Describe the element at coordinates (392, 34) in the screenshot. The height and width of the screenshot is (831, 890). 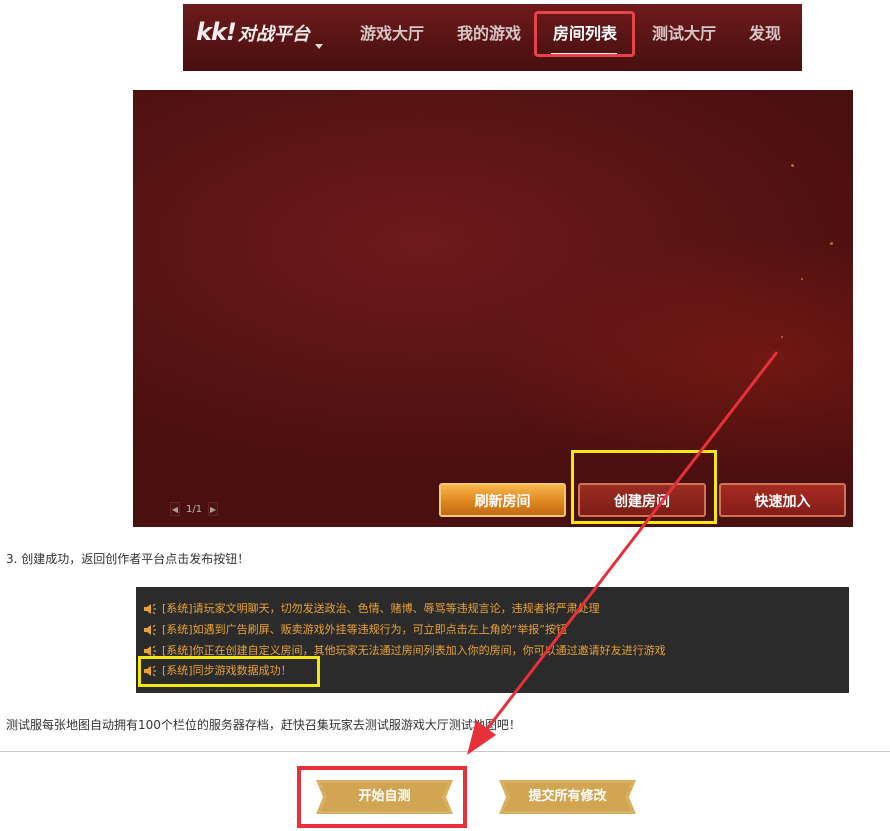
I see `nav-item-game-hall: 游戏大厅` at that location.